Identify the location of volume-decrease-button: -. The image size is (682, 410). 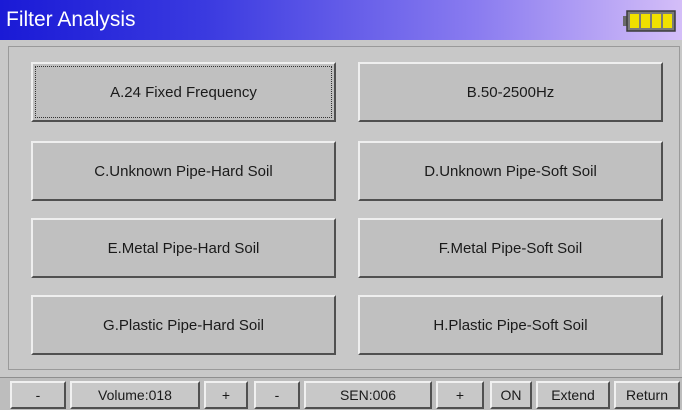
(38, 395).